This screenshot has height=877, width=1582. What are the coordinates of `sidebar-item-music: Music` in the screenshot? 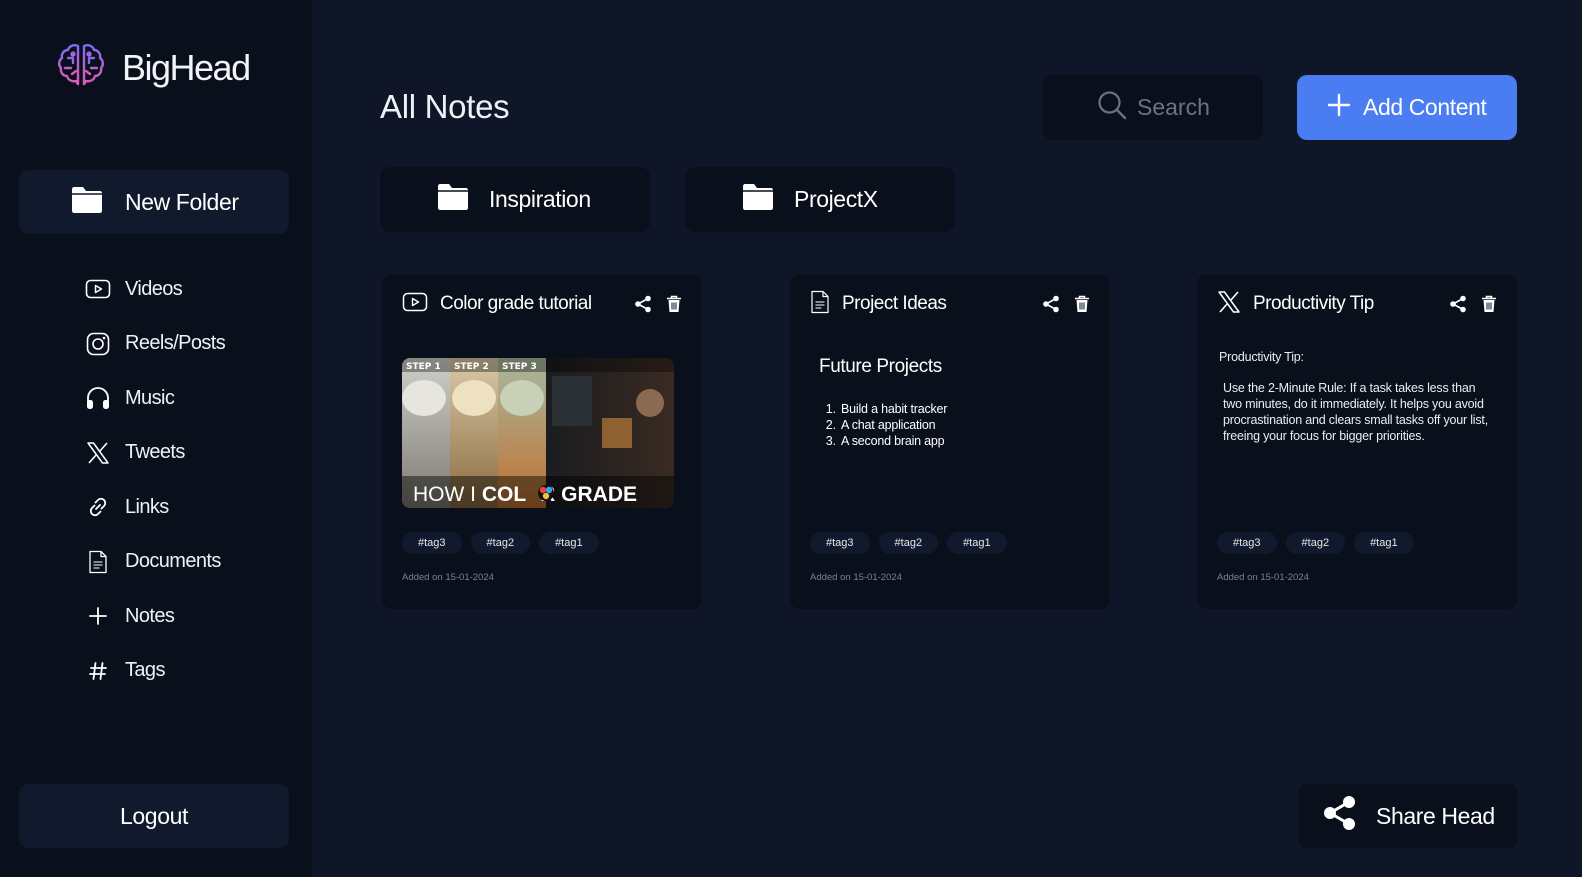 It's located at (154, 398).